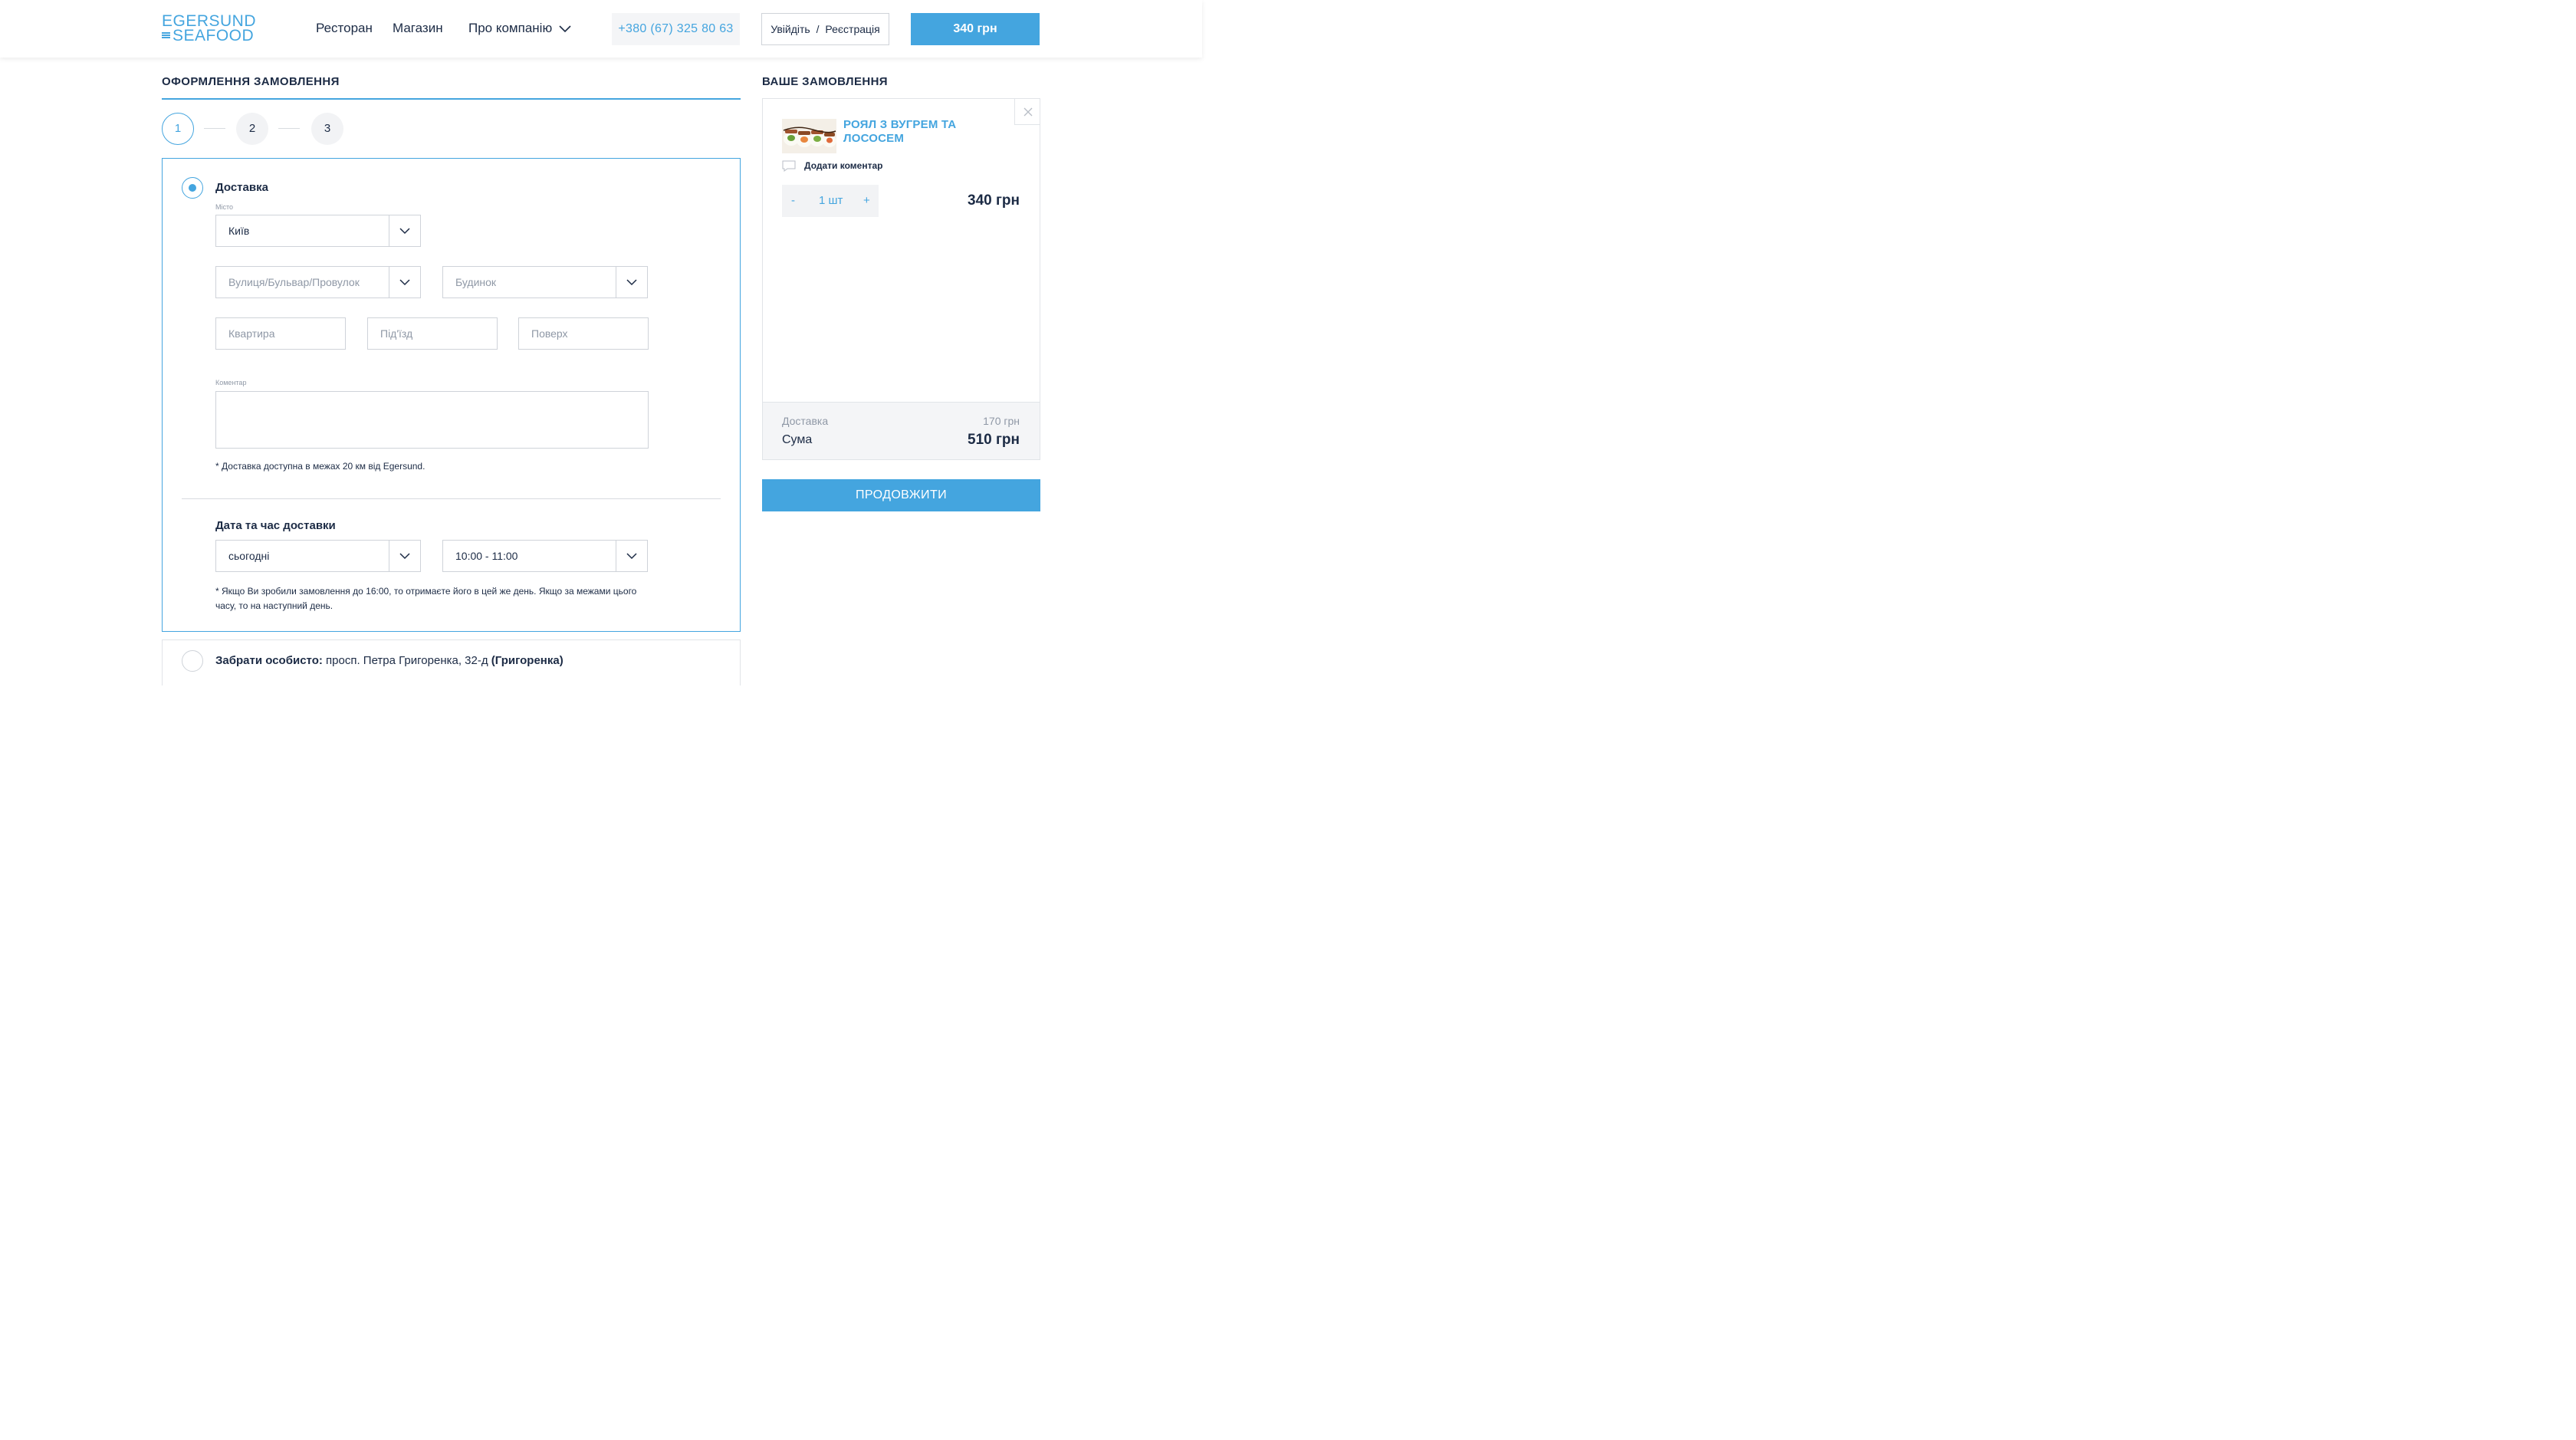 Image resolution: width=2576 pixels, height=1440 pixels. Describe the element at coordinates (487, 556) in the screenshot. I see `time-value: 10:00 - 11:00` at that location.